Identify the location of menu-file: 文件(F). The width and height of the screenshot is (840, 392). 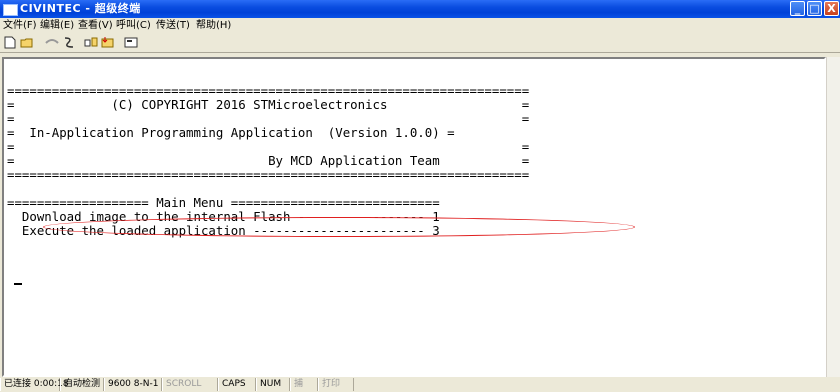
(20, 26).